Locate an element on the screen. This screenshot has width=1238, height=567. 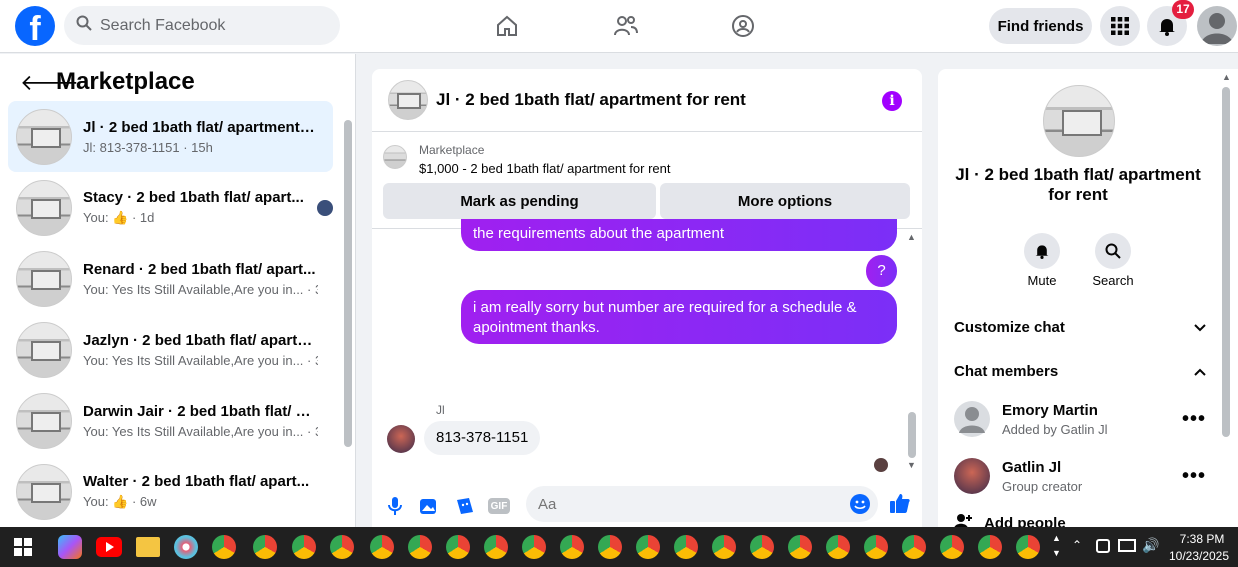
search-bar: Search Facebook is located at coordinates (202, 25).